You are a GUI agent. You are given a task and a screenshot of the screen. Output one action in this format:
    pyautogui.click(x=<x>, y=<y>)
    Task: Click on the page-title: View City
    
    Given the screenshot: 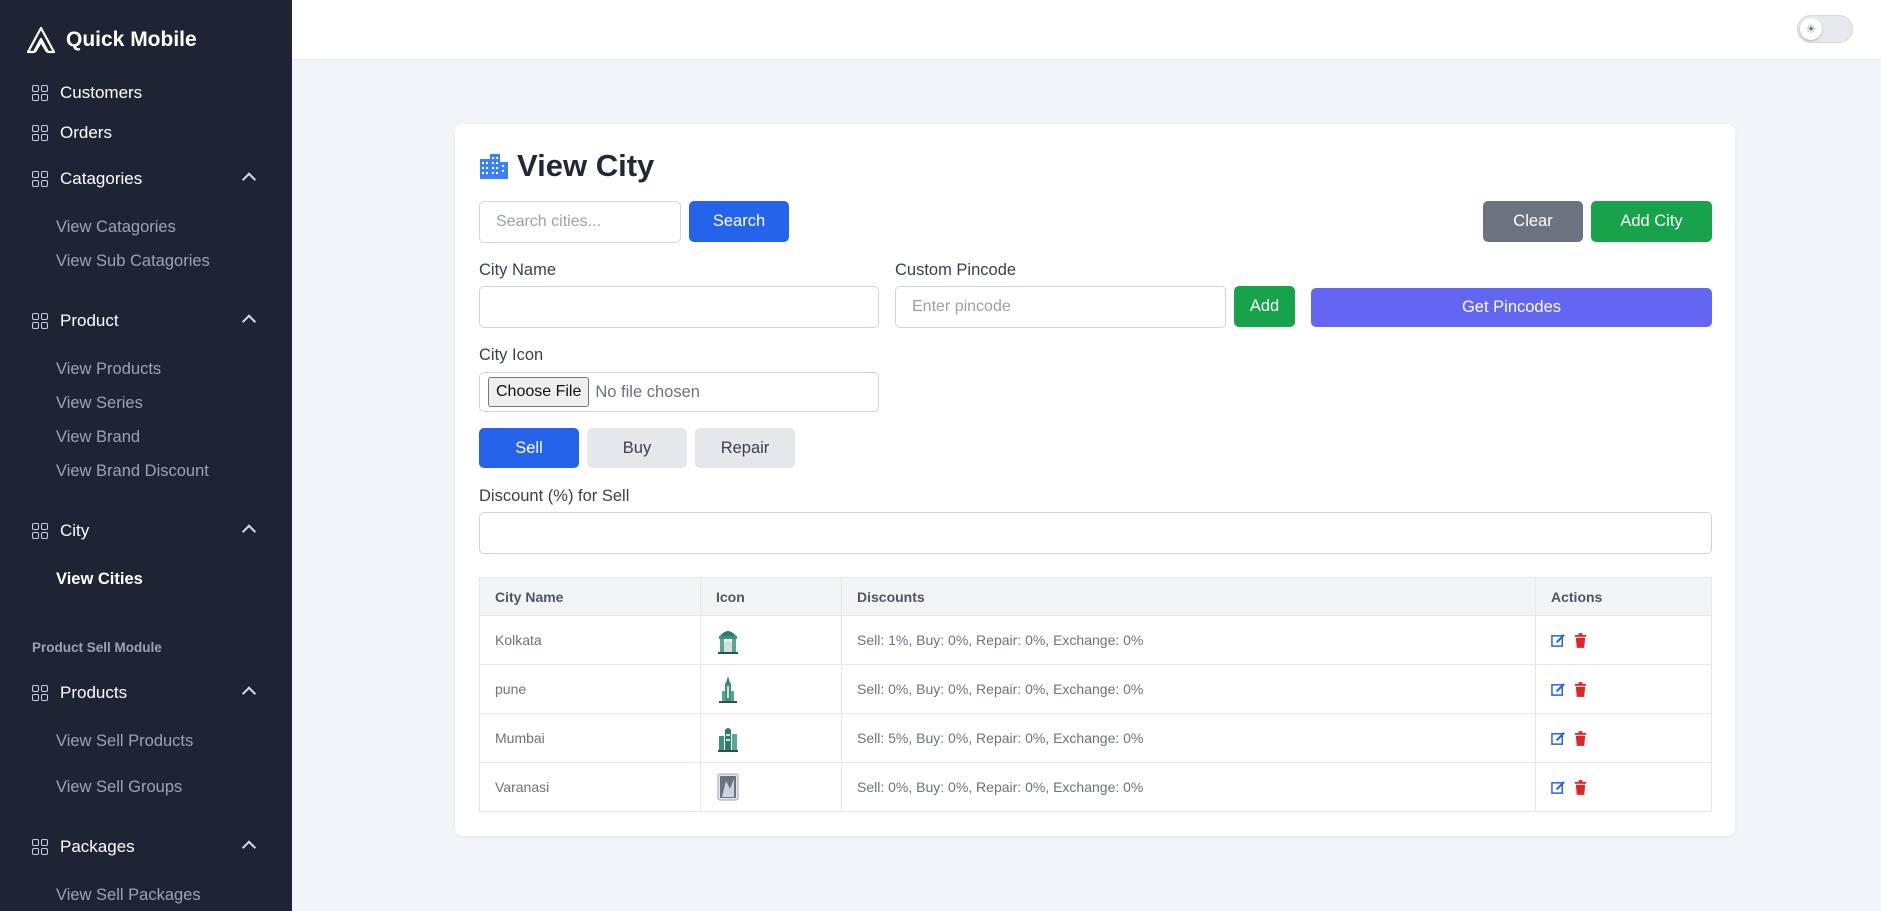 What is the action you would take?
    pyautogui.click(x=566, y=166)
    